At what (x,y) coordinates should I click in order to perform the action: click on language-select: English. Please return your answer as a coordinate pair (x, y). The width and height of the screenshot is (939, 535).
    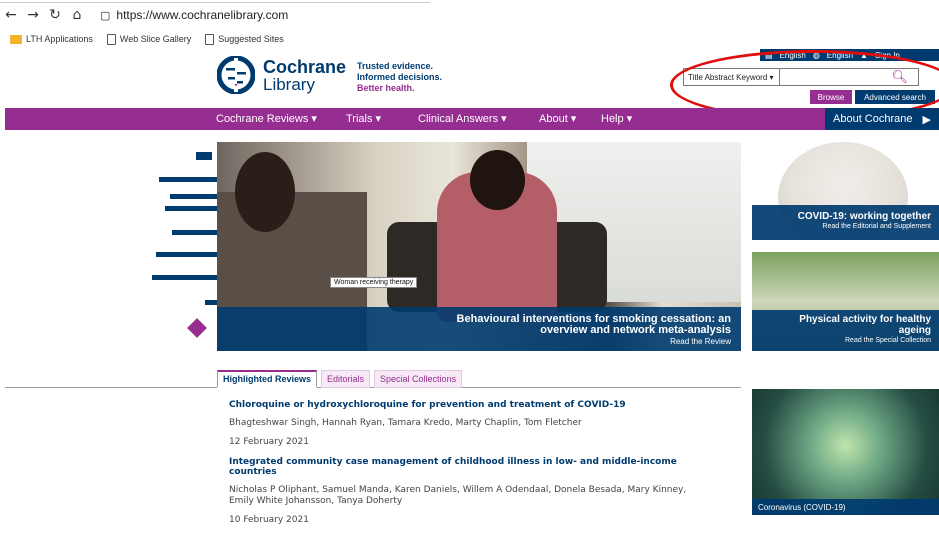
    Looking at the image, I should click on (840, 55).